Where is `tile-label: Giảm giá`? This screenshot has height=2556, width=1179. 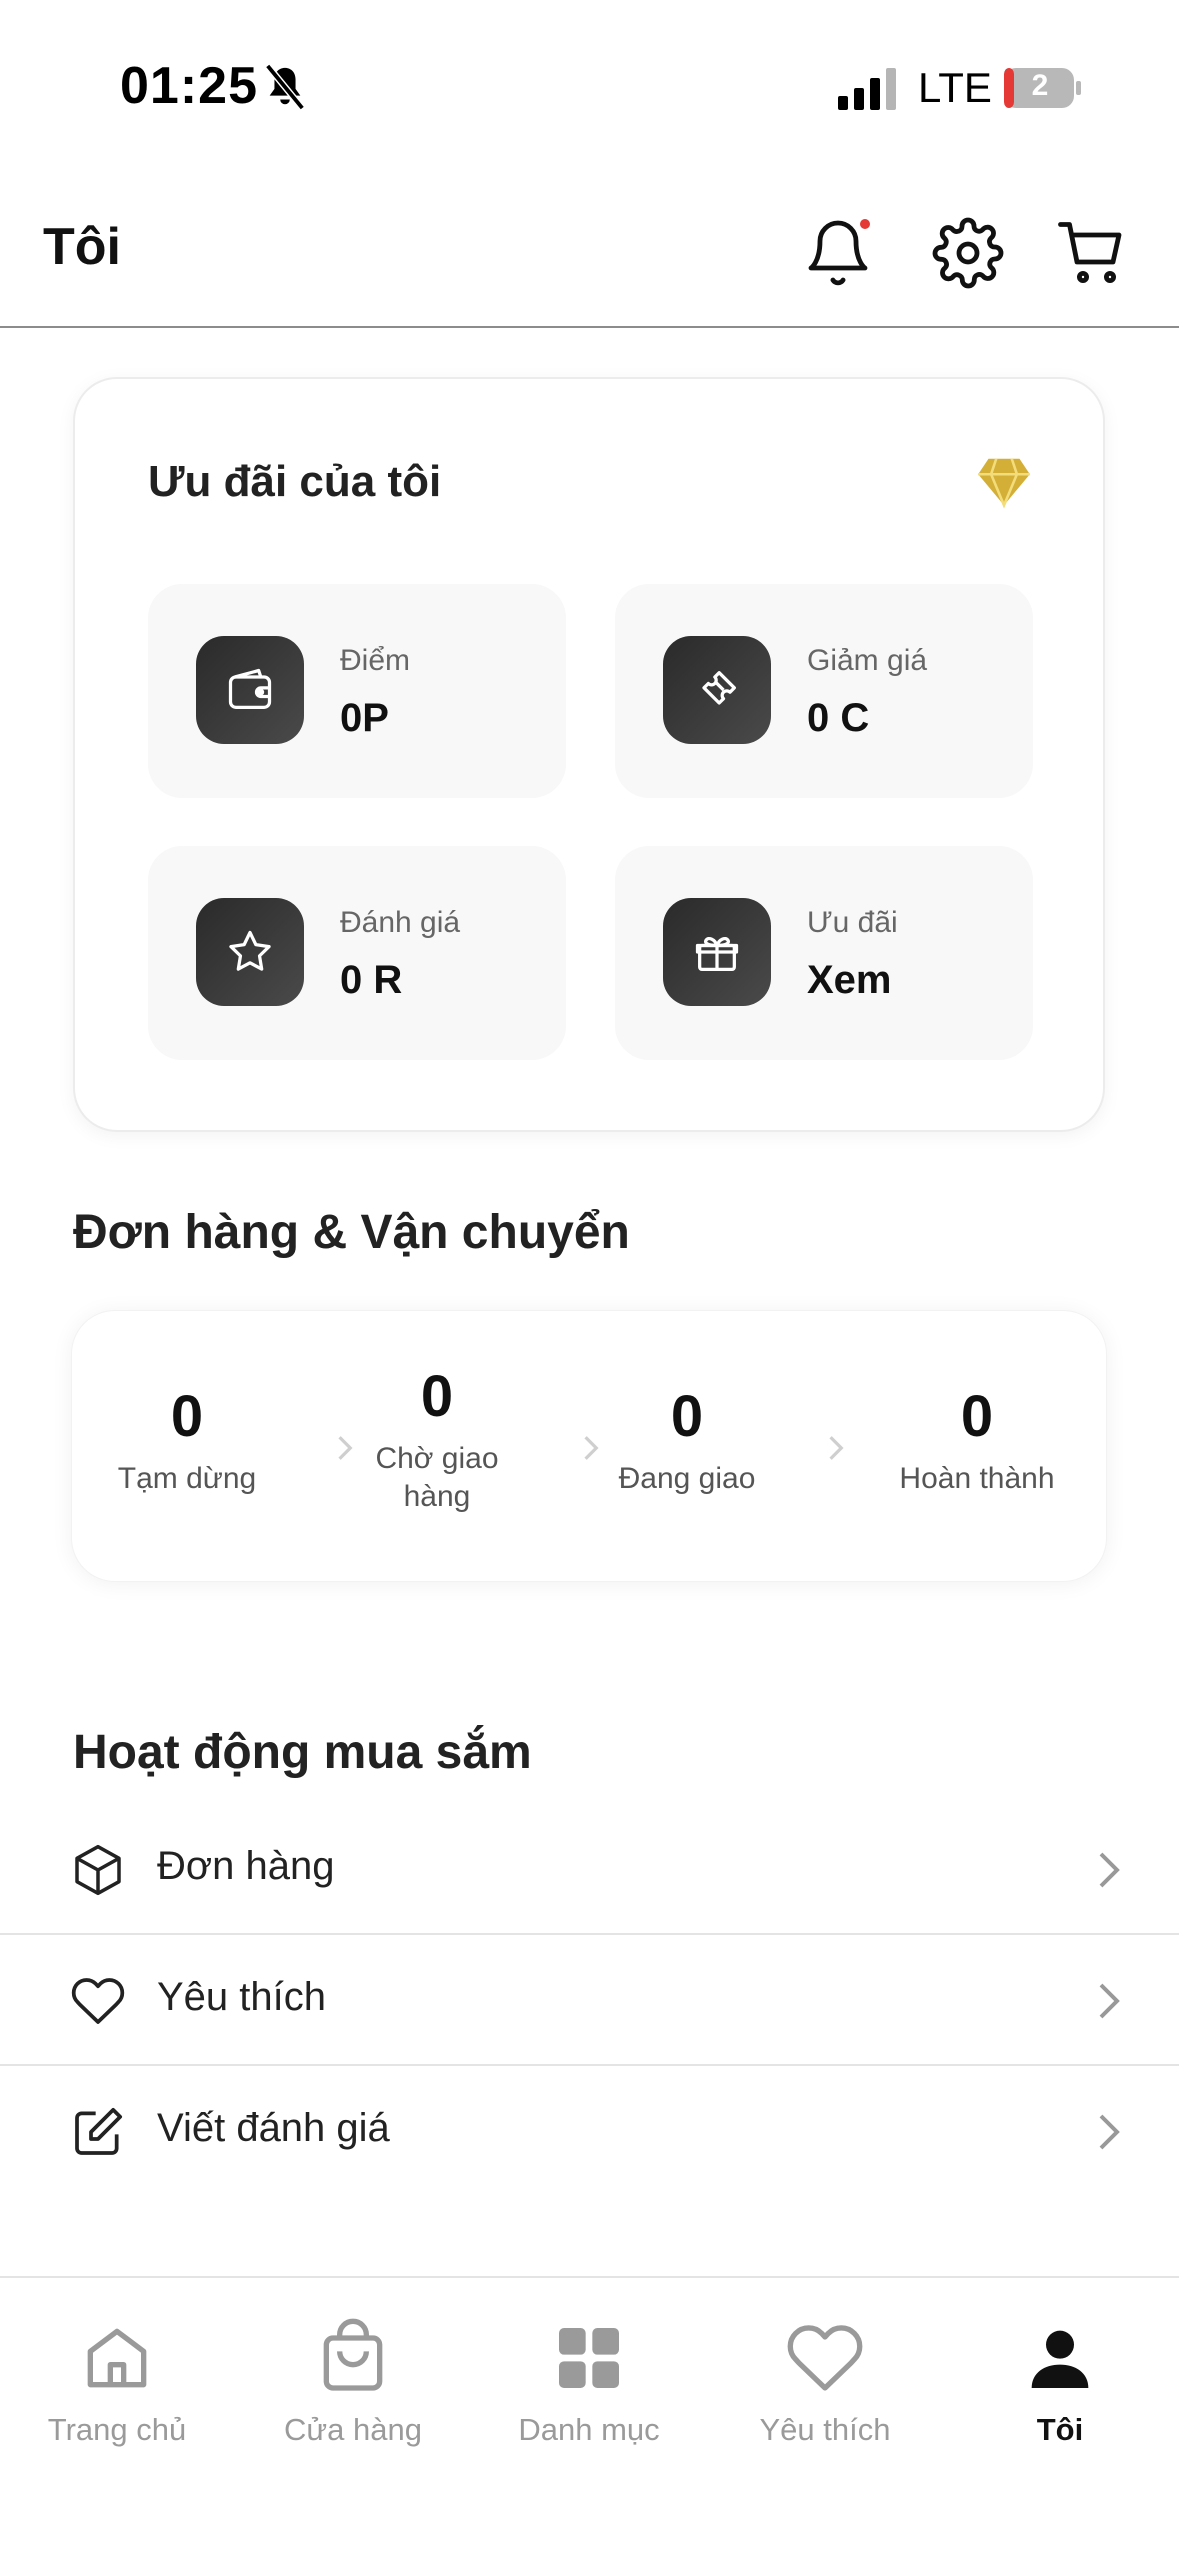
tile-label: Giảm giá is located at coordinates (867, 660).